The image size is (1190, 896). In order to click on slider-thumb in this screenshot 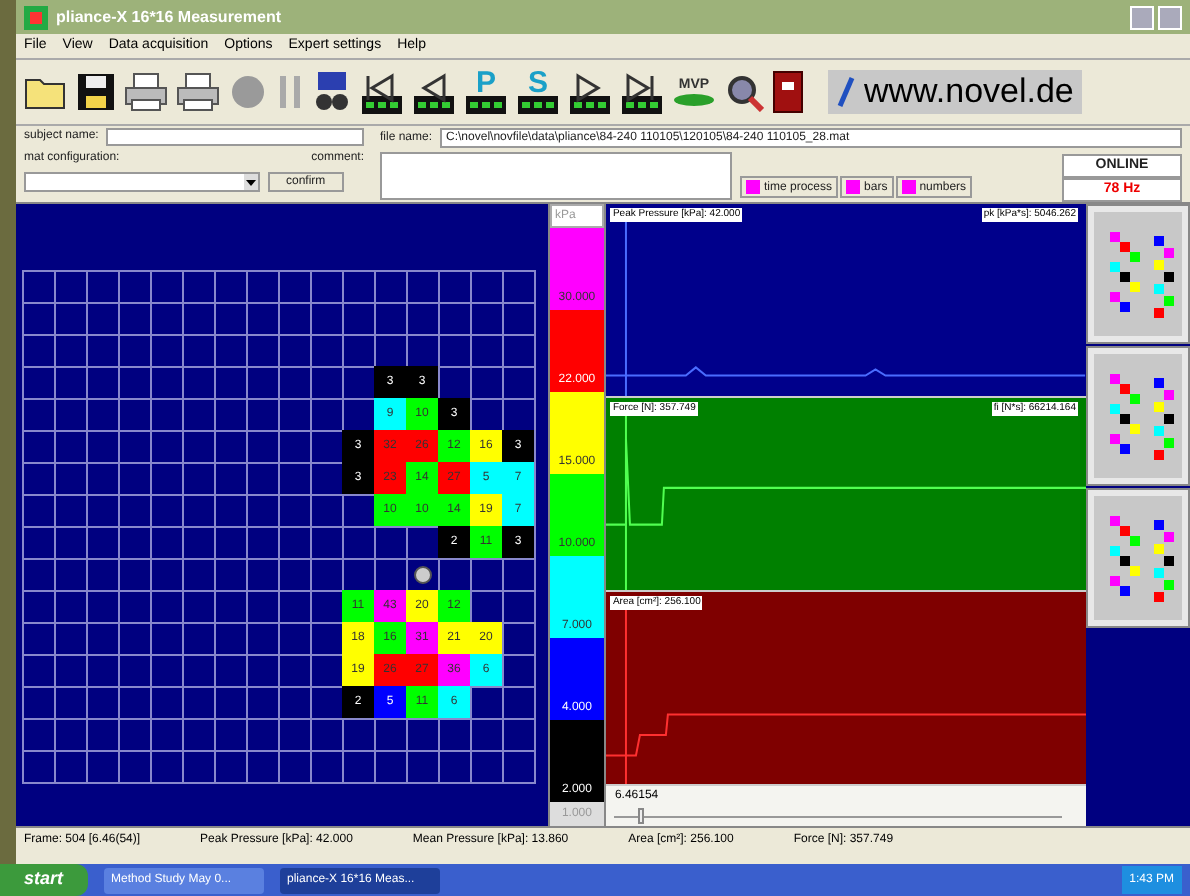, I will do `click(641, 816)`.